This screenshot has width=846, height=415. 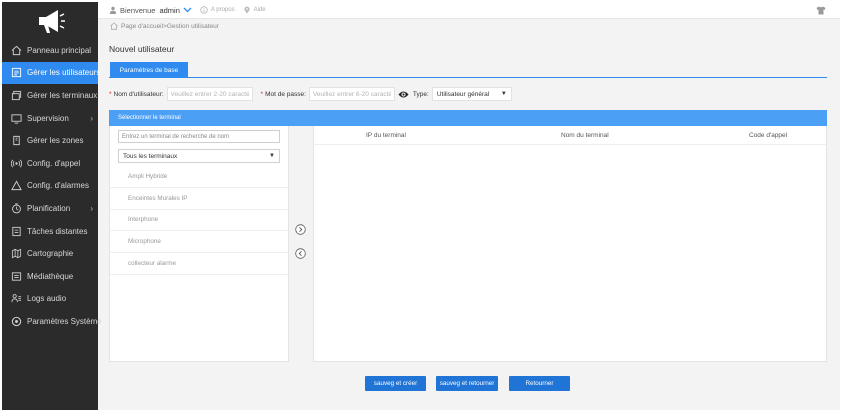 What do you see at coordinates (55, 141) in the screenshot?
I see `sidebar-item-label: Gérer les zones` at bounding box center [55, 141].